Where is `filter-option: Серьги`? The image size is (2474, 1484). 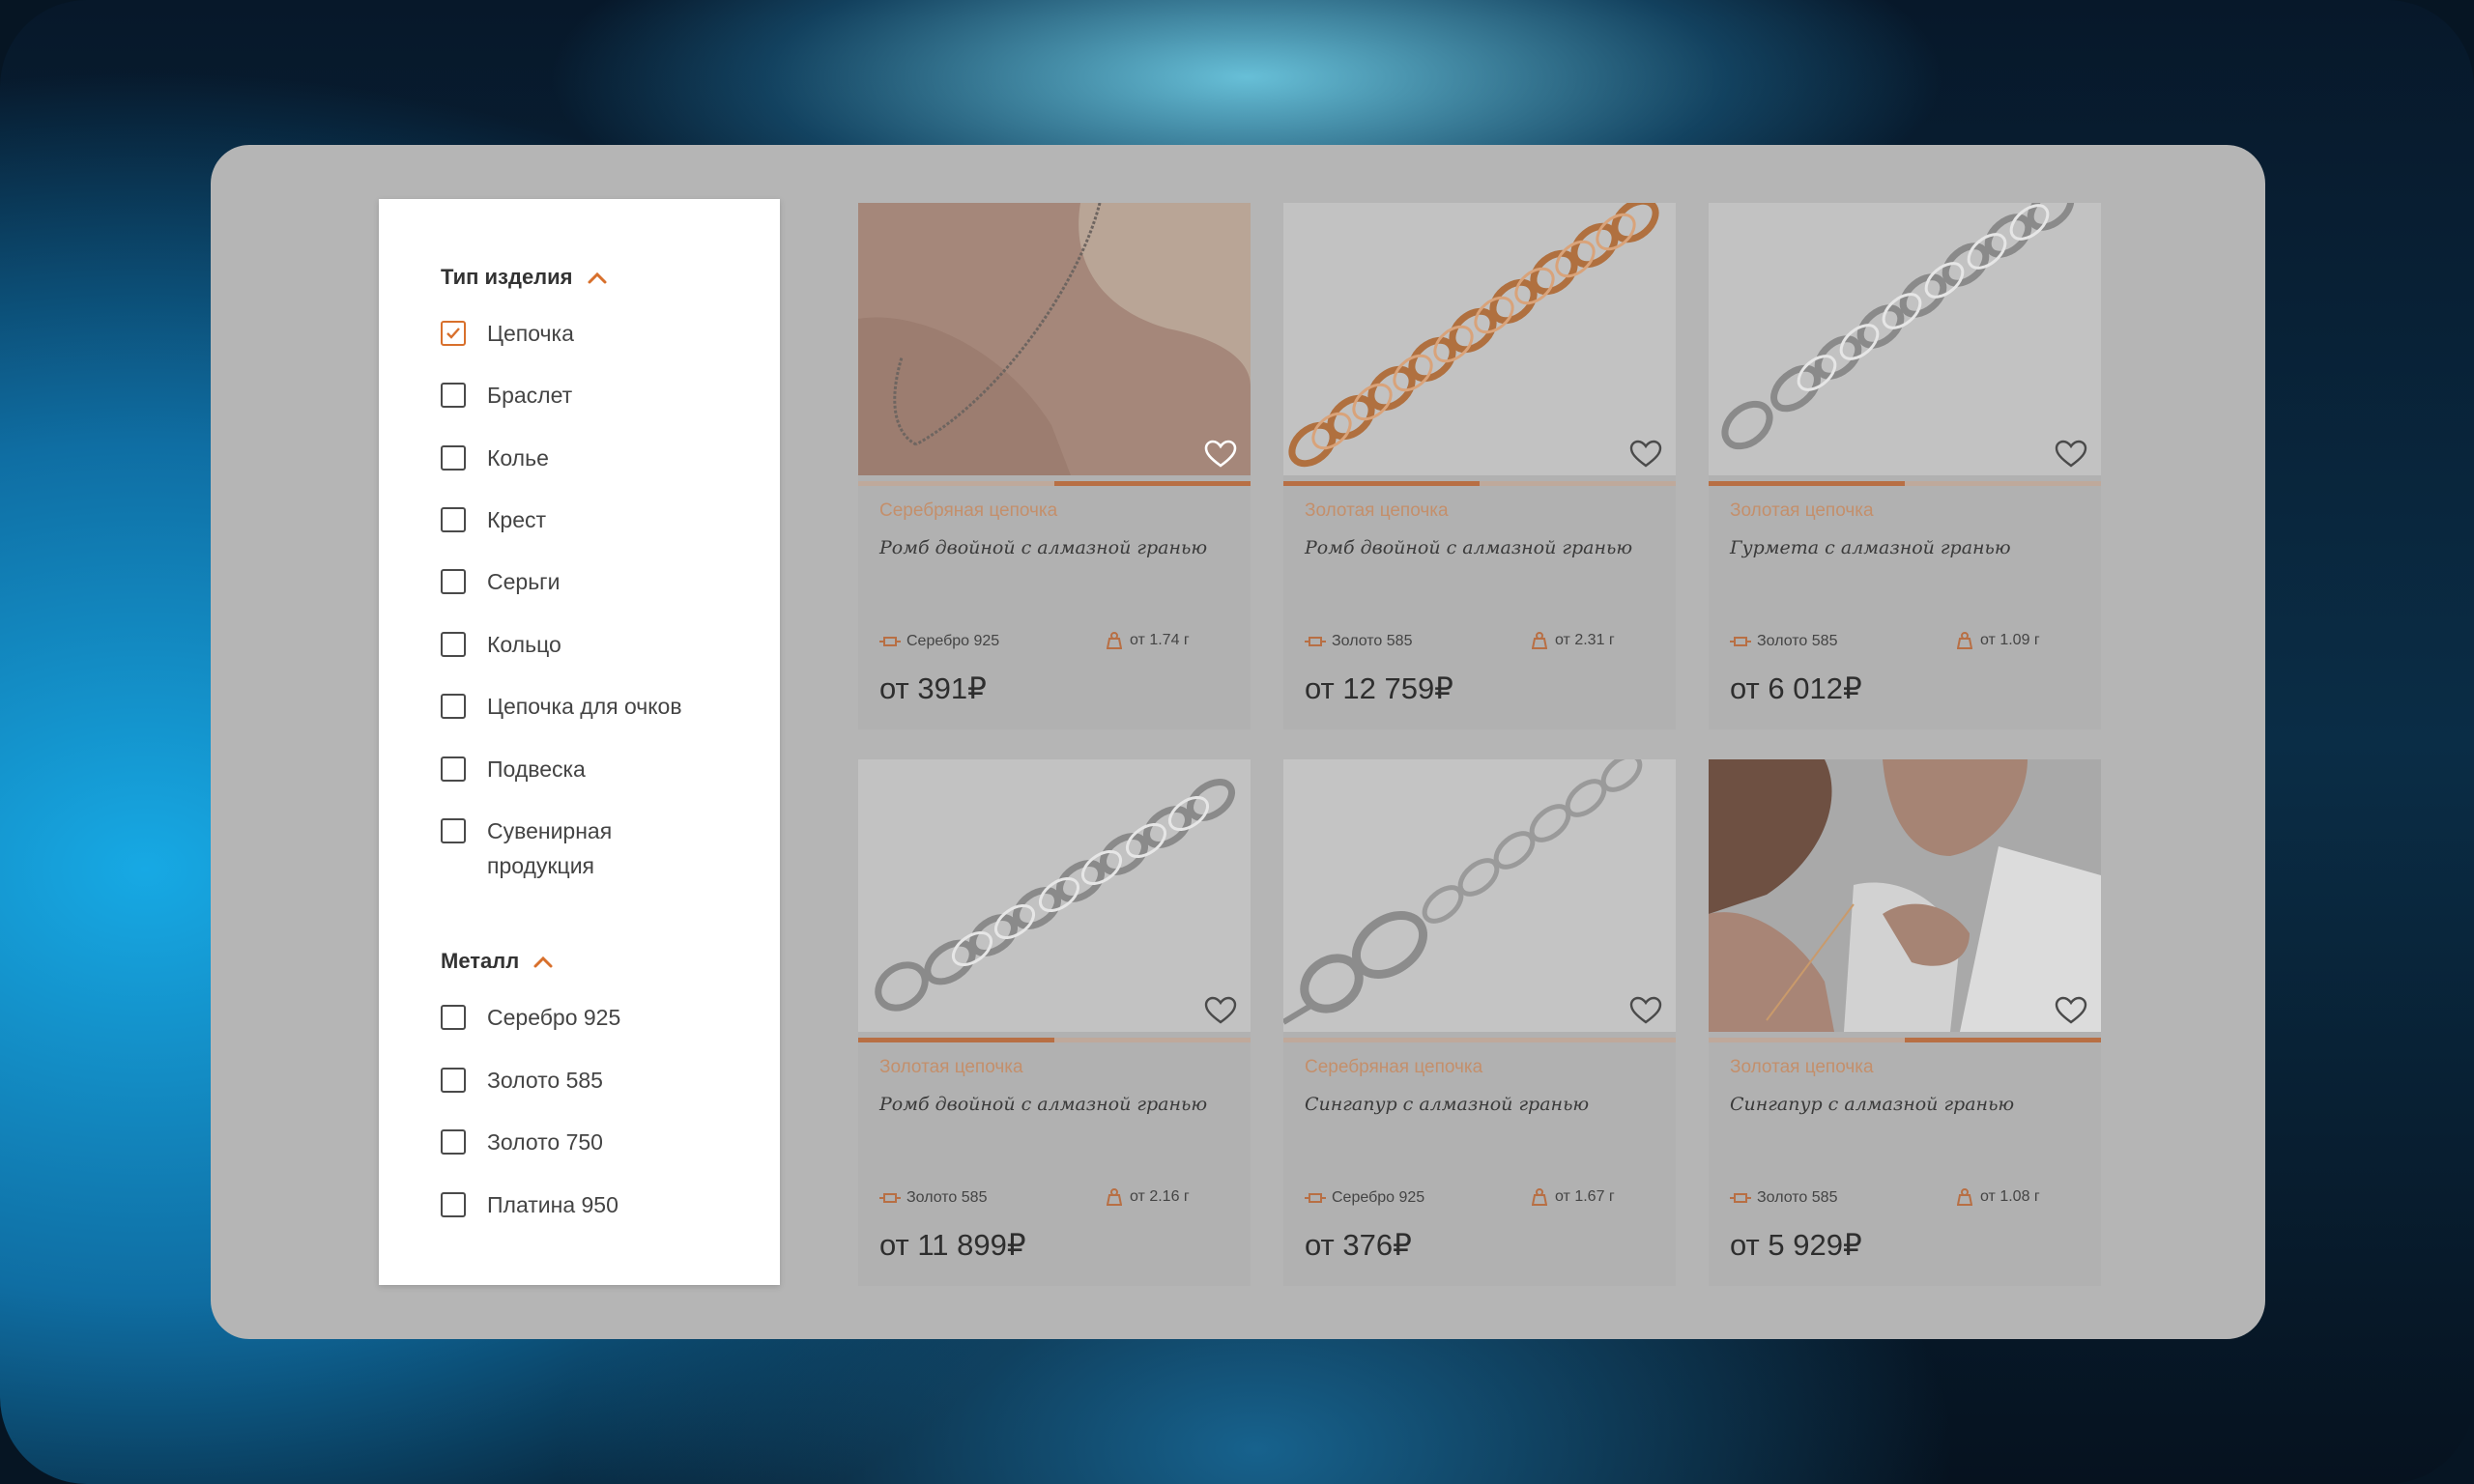
filter-option: Серьги is located at coordinates (580, 584).